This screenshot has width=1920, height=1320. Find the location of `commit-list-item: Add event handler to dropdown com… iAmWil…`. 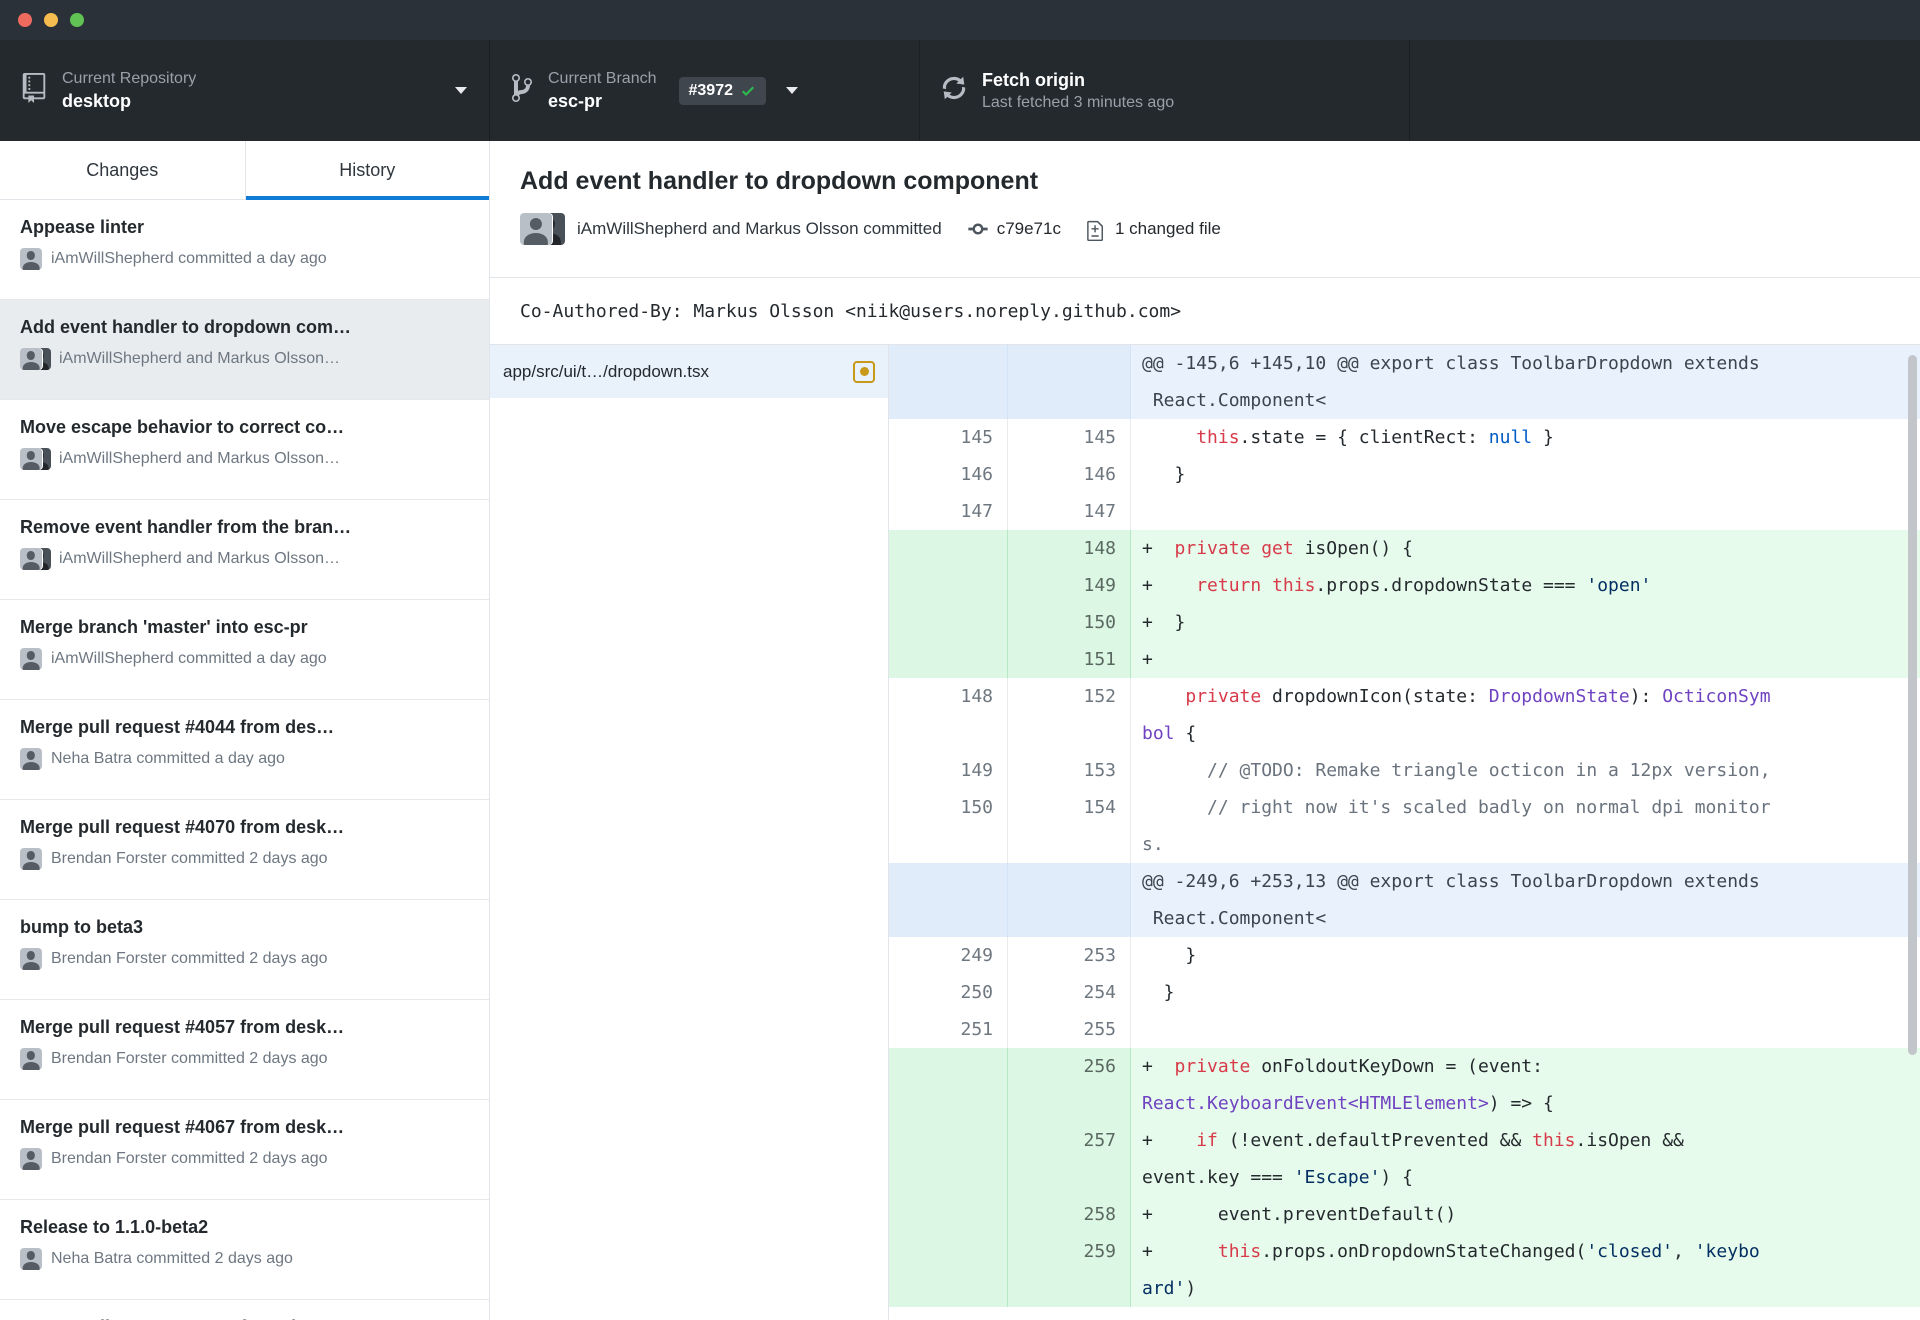

commit-list-item: Add event handler to dropdown com… iAmWil… is located at coordinates (244, 350).